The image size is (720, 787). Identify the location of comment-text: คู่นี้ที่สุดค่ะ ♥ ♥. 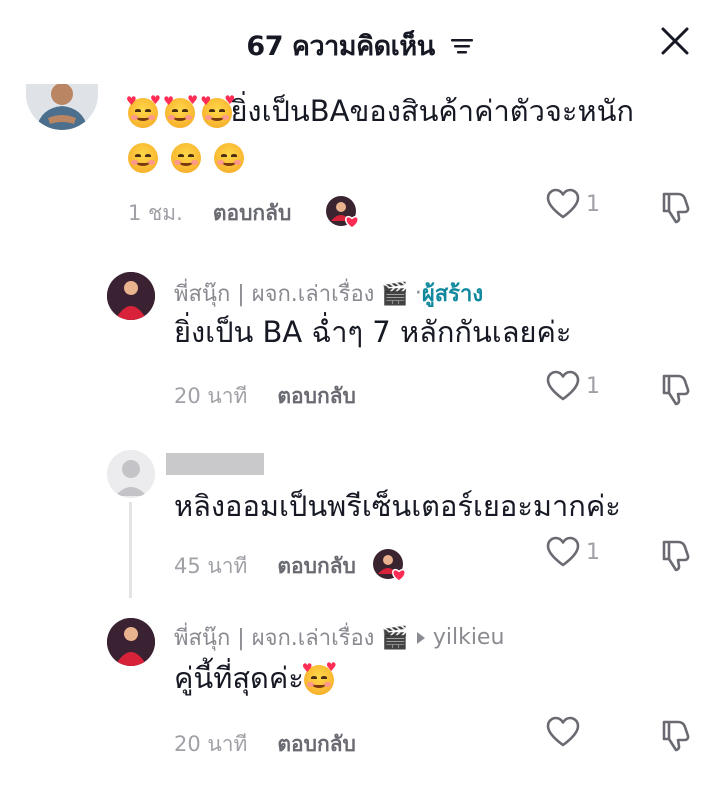
(255, 678).